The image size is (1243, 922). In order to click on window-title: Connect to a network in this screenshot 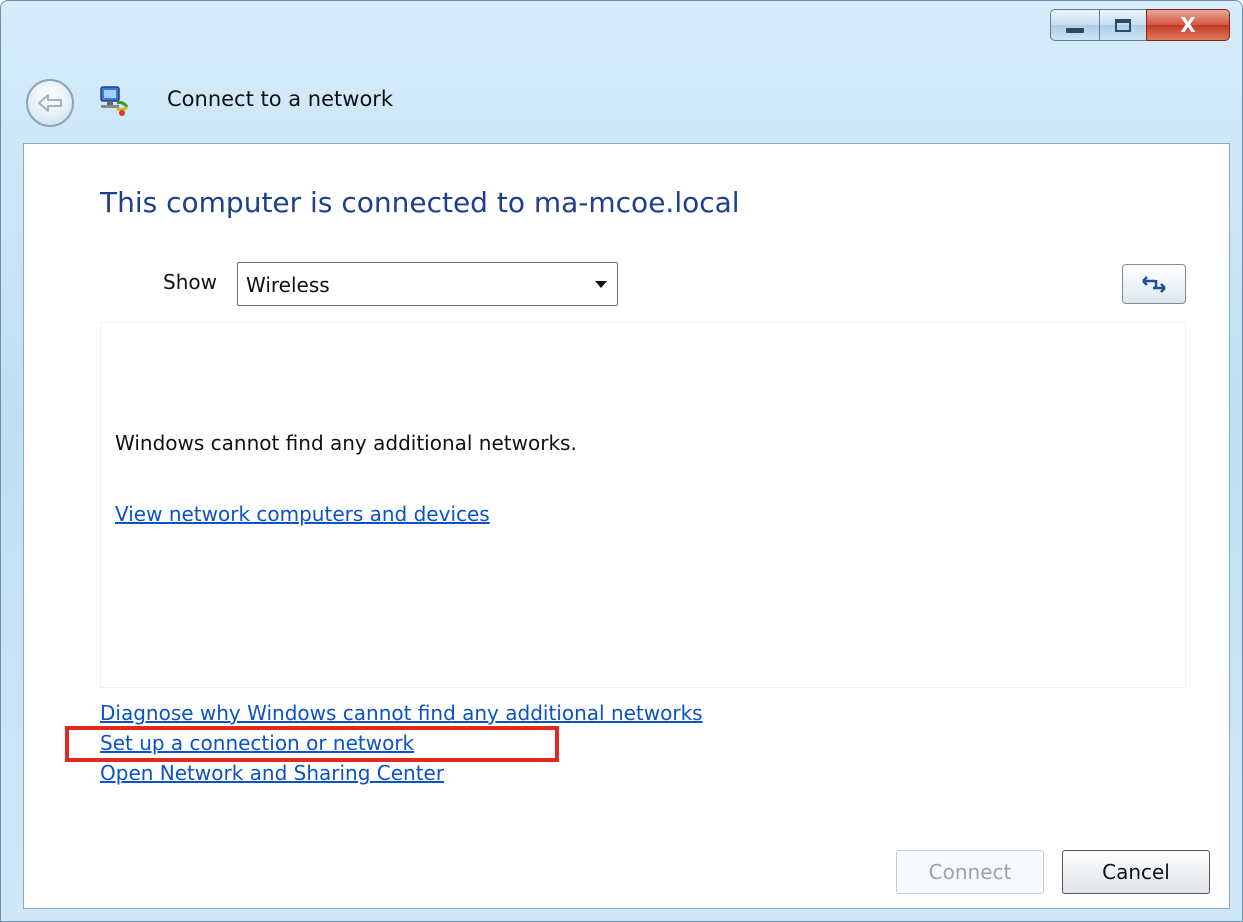, I will do `click(280, 99)`.